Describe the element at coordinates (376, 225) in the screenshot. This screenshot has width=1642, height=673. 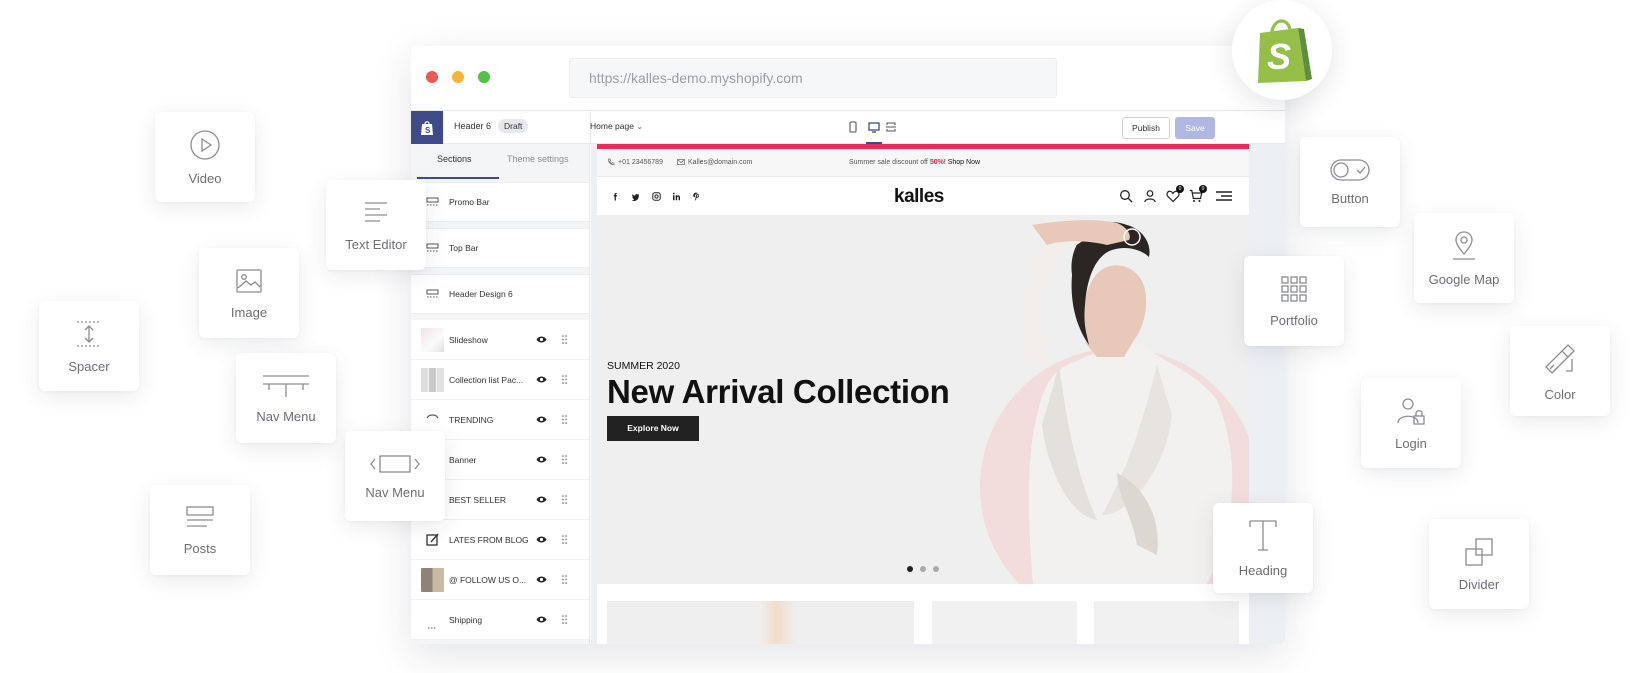
I see `widget-text-editor: Text Editor` at that location.